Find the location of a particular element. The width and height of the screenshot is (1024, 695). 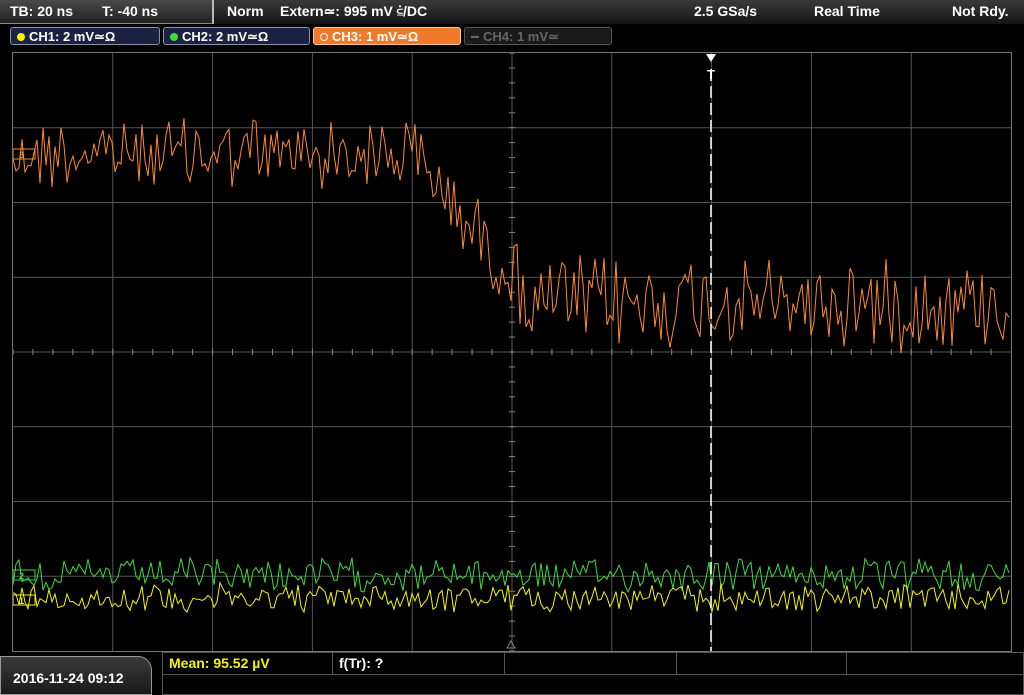

channel-1-trace is located at coordinates (511, 597).